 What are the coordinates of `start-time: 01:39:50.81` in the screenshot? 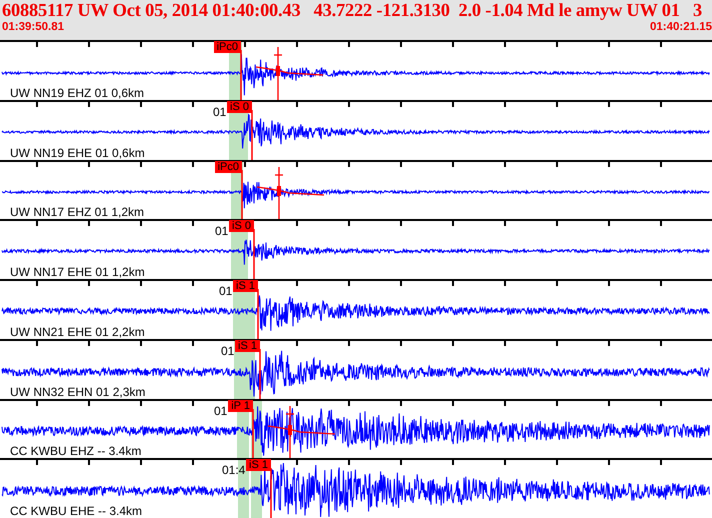 It's located at (33, 27).